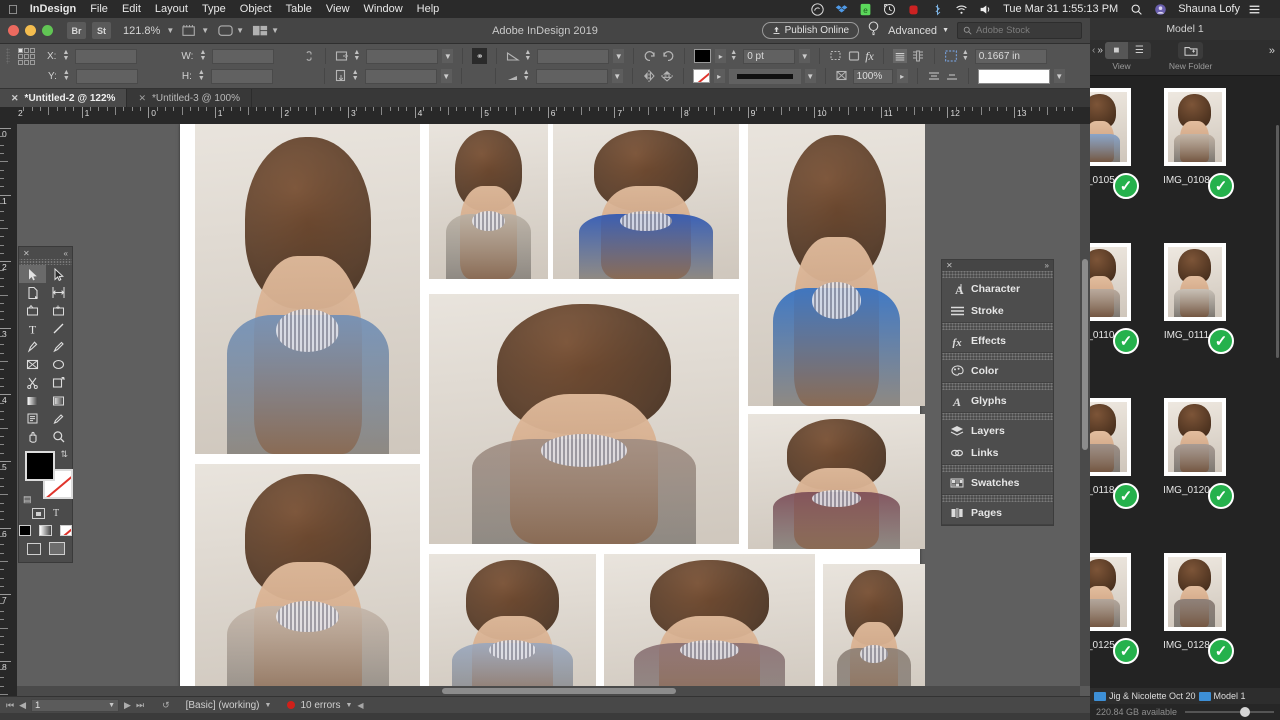 The image size is (1280, 720). What do you see at coordinates (527, 55) in the screenshot?
I see `rotation-stepper: ▲ ▼` at bounding box center [527, 55].